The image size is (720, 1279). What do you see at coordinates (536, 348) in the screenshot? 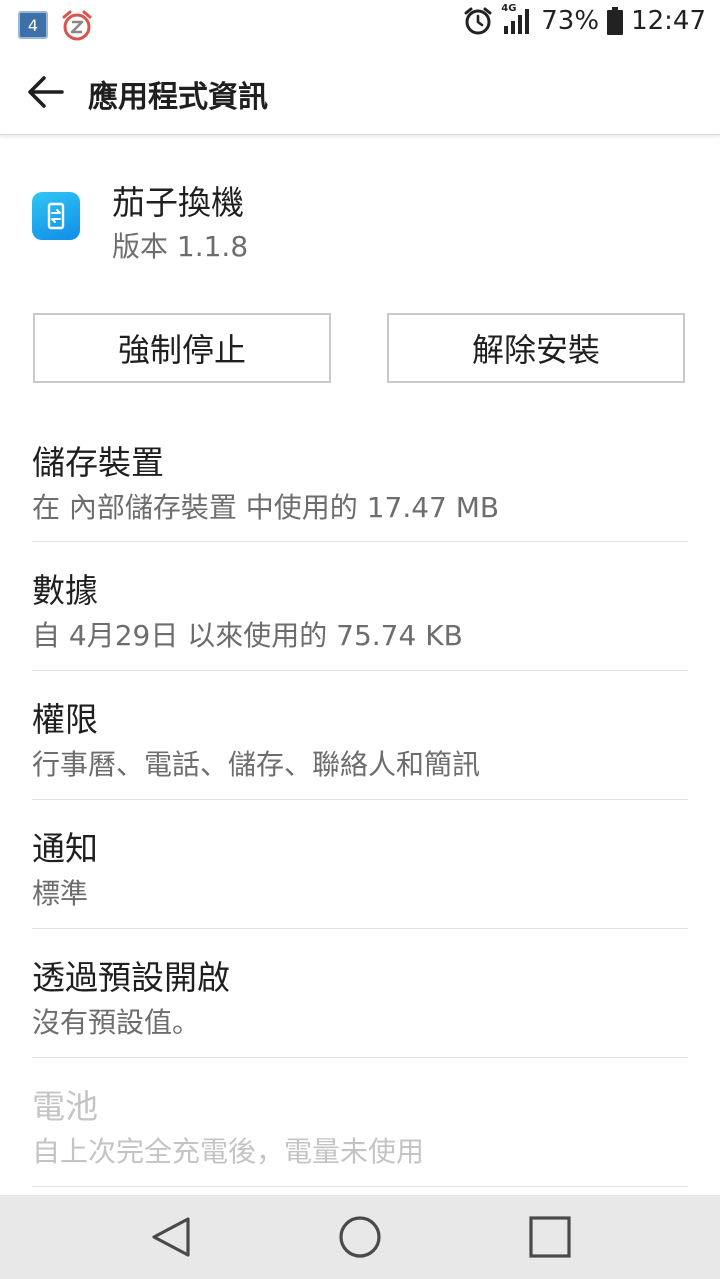
I see `uninstall-button: 解除安裝` at bounding box center [536, 348].